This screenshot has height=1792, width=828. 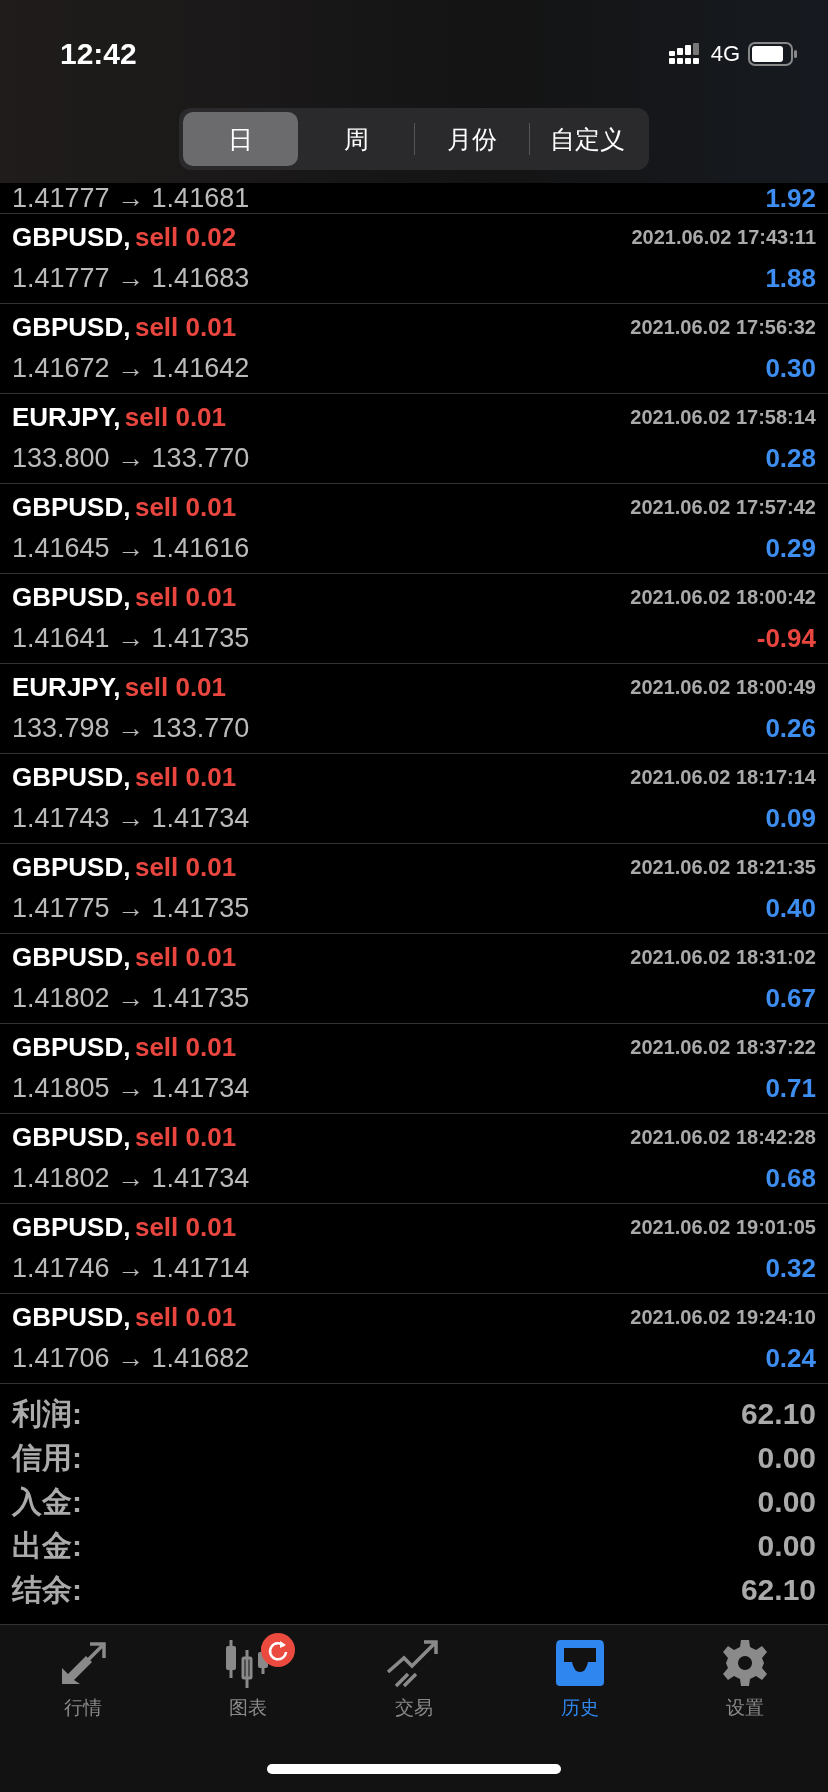 I want to click on price-range: 1.41802 → 1.41735, so click(x=131, y=998).